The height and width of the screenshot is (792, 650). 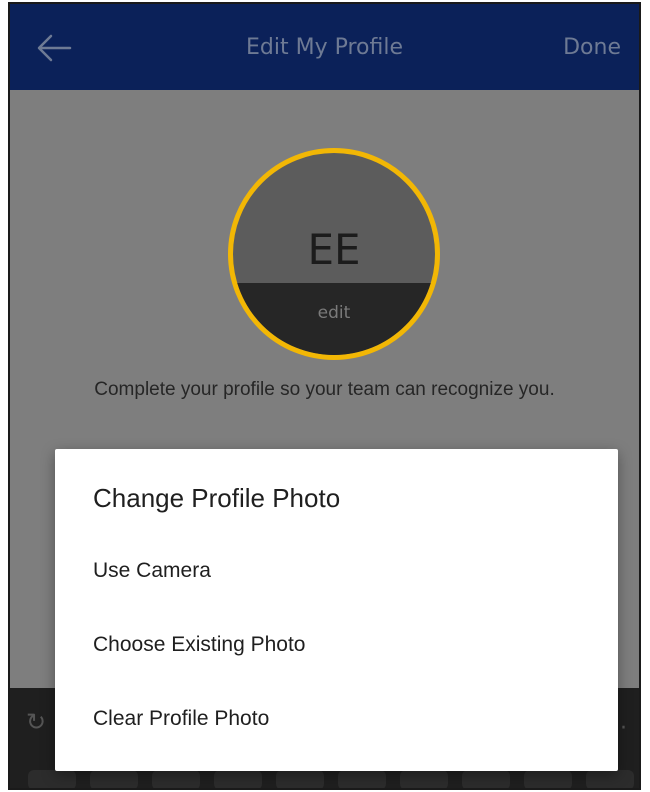 I want to click on keyboard-keys-row, so click(x=333, y=779).